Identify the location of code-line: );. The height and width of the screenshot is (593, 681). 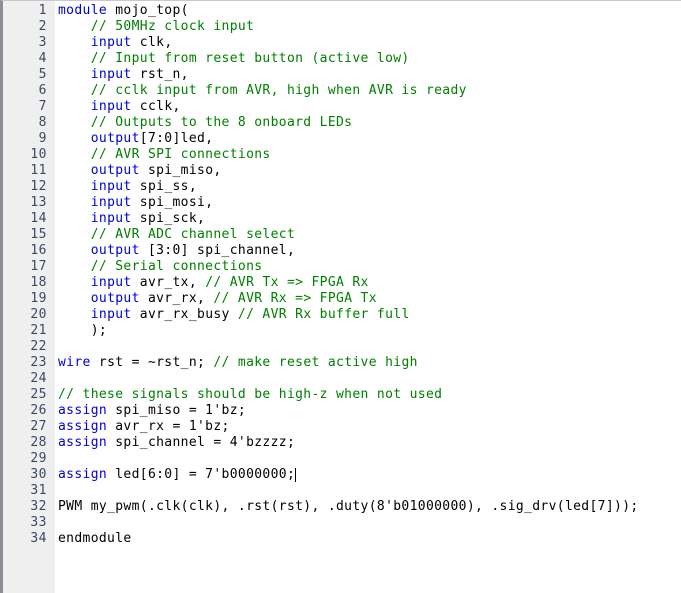
(82, 331).